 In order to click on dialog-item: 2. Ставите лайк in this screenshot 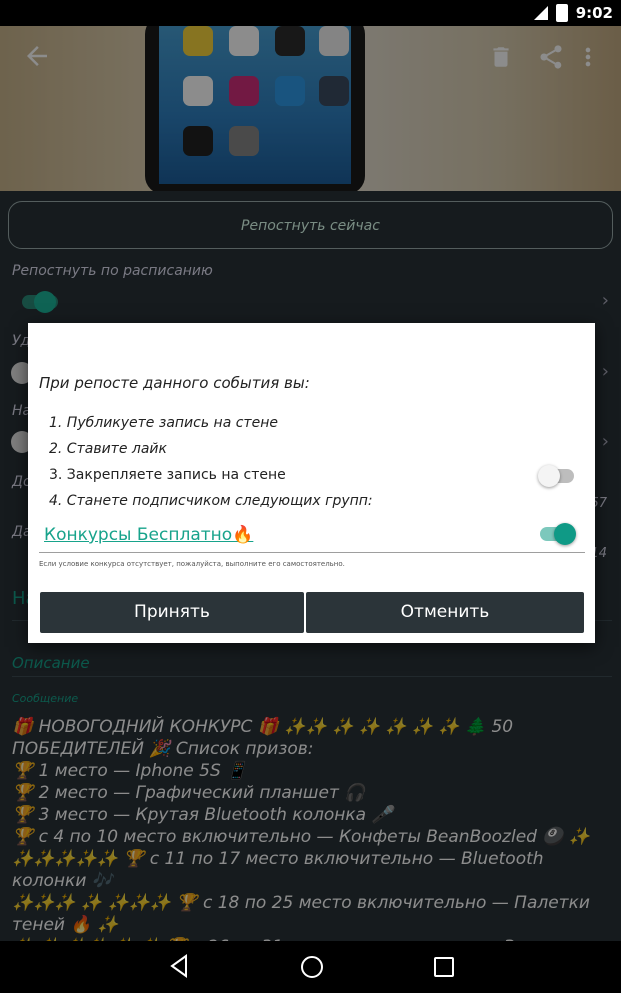, I will do `click(108, 449)`.